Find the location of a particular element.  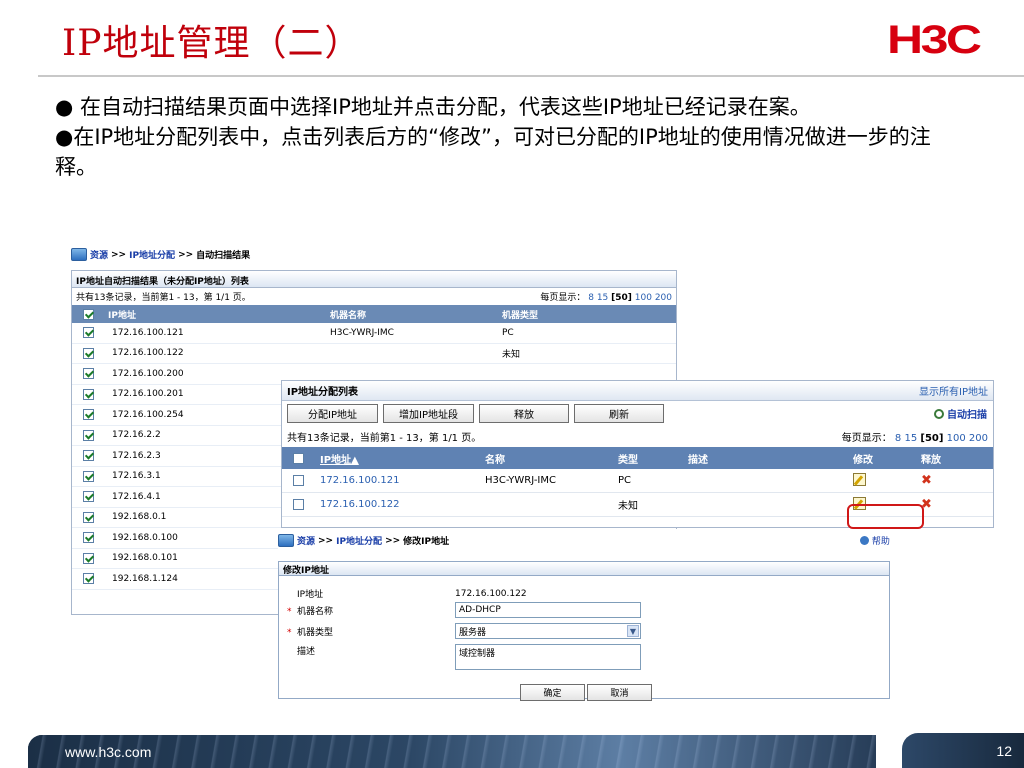

machine-name-input: AD-DHCP is located at coordinates (548, 610).